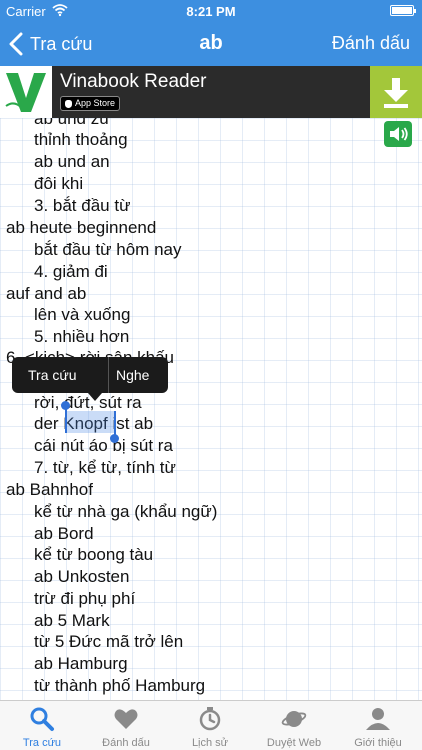 This screenshot has width=422, height=750. I want to click on entry-line: 4. giảm đi, so click(71, 271).